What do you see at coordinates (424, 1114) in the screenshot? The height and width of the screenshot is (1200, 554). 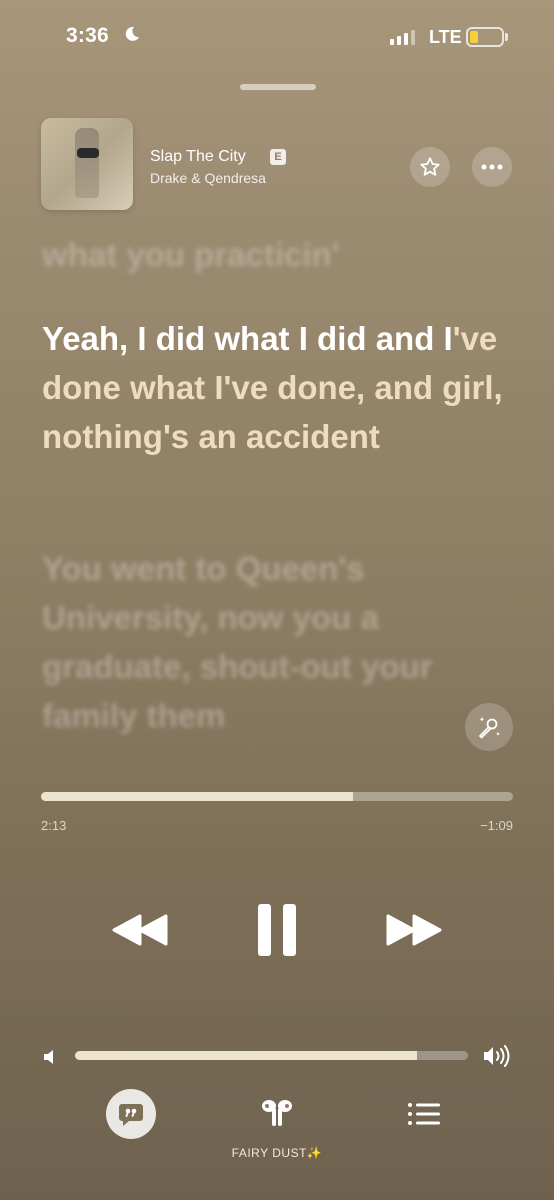 I see `queue-list-icon` at bounding box center [424, 1114].